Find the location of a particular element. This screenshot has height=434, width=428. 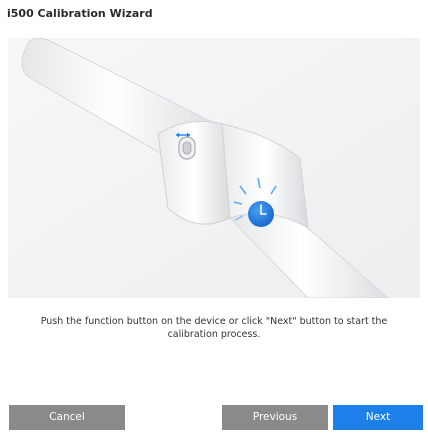

cancel-button: Cancel is located at coordinates (67, 417).